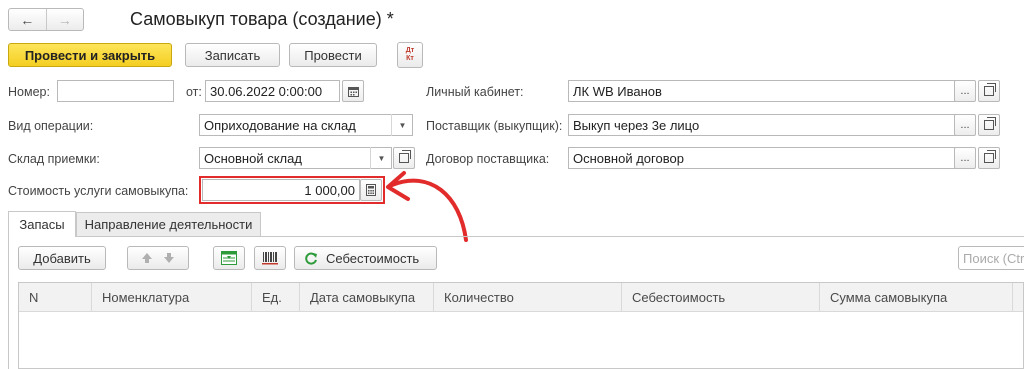 The width and height of the screenshot is (1024, 369). I want to click on nav-group: ← →, so click(46, 19).